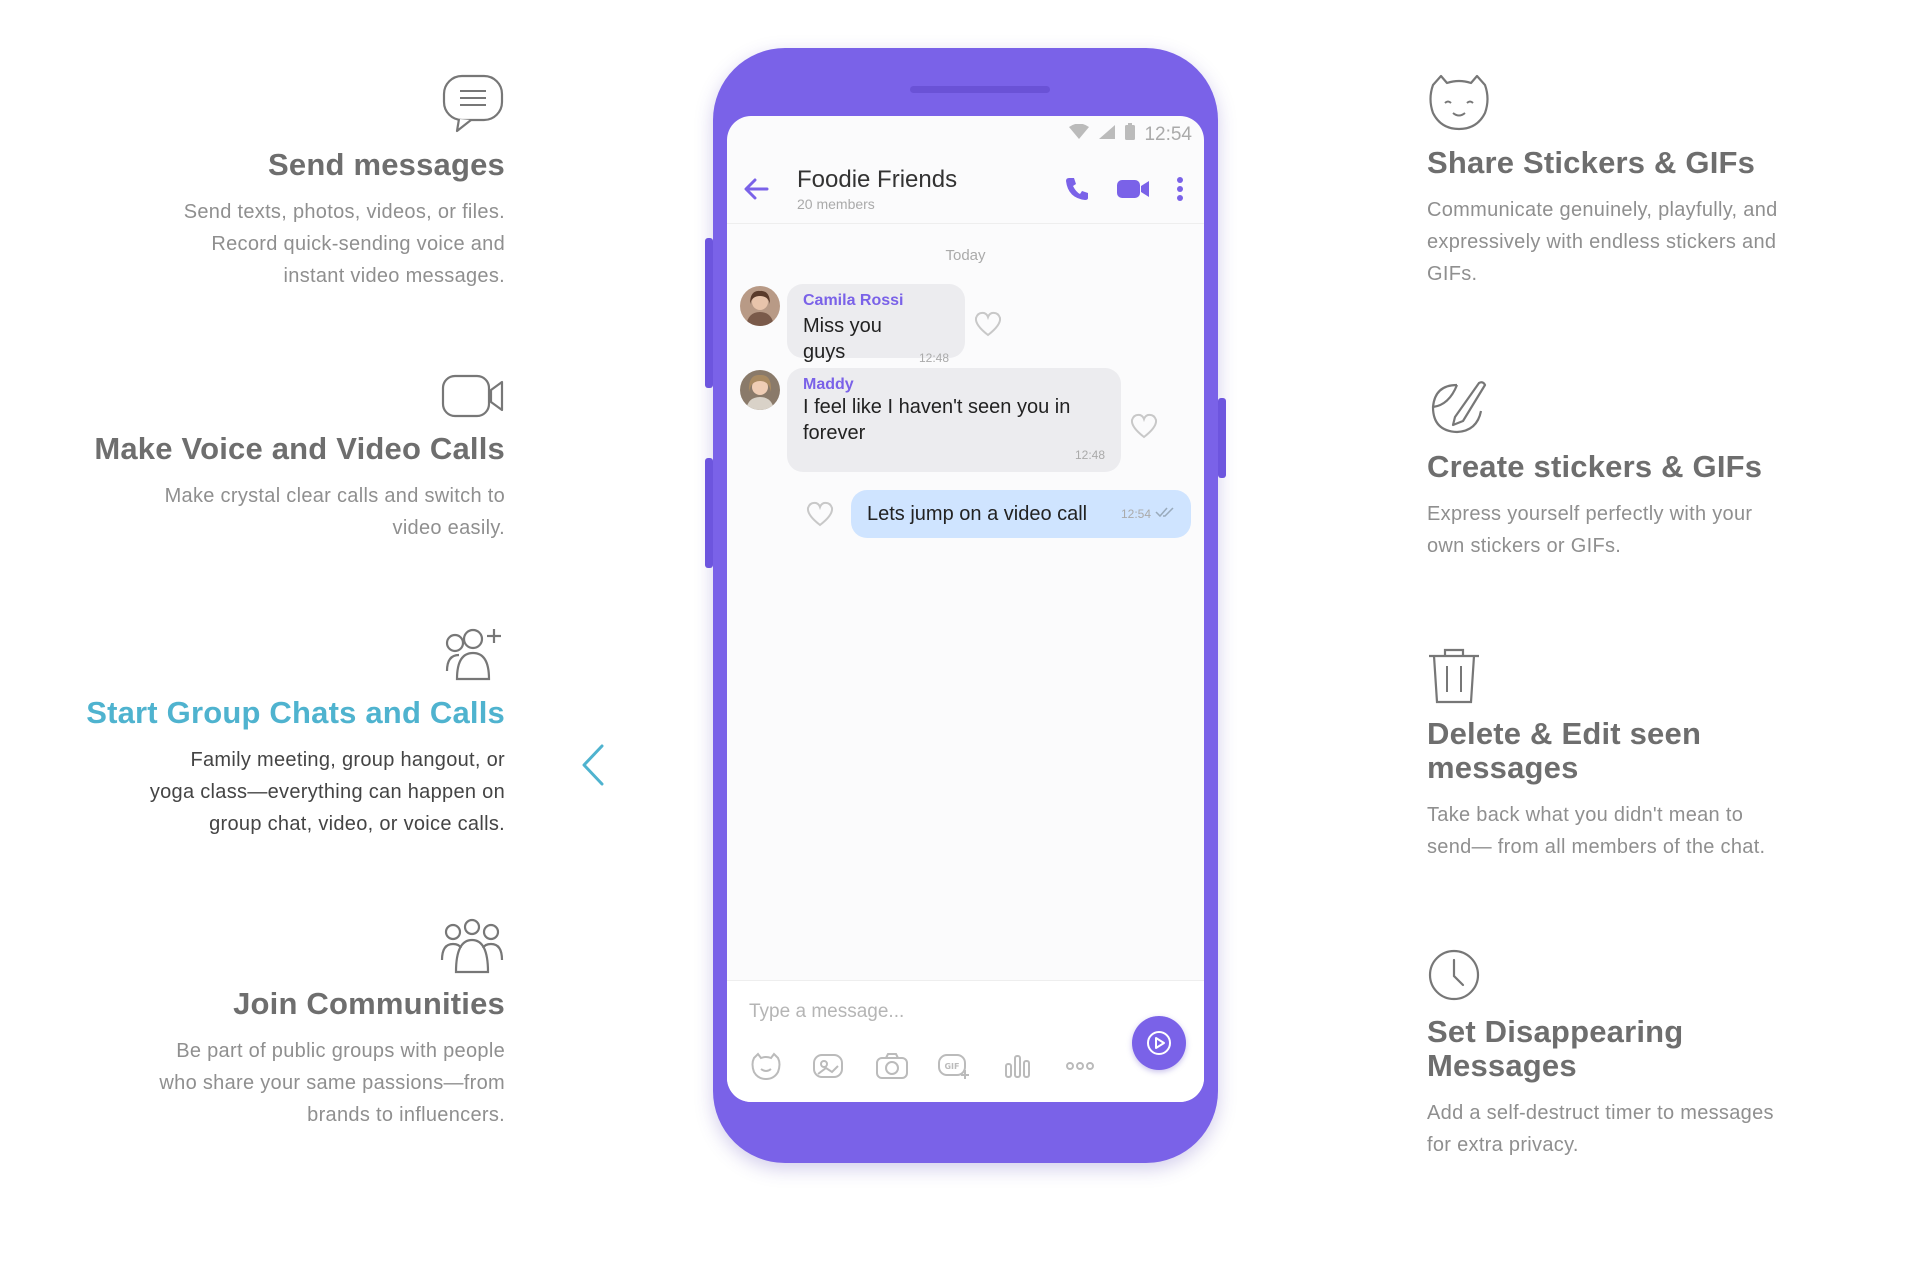 This screenshot has width=1920, height=1283. Describe the element at coordinates (836, 203) in the screenshot. I see `chat-member-count: 20 members` at that location.